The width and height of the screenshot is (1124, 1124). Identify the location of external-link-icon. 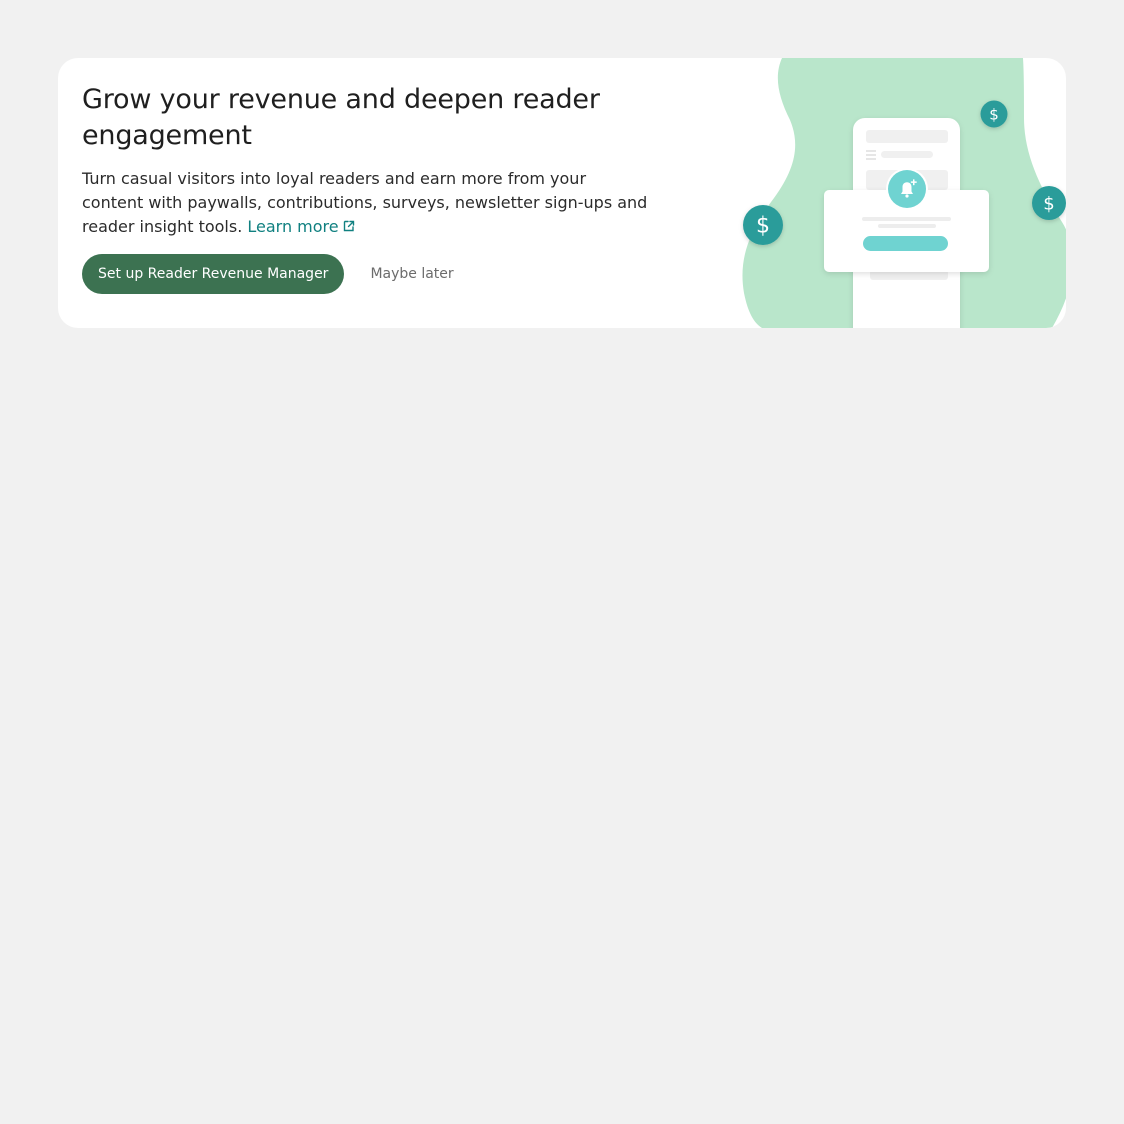
(348, 226).